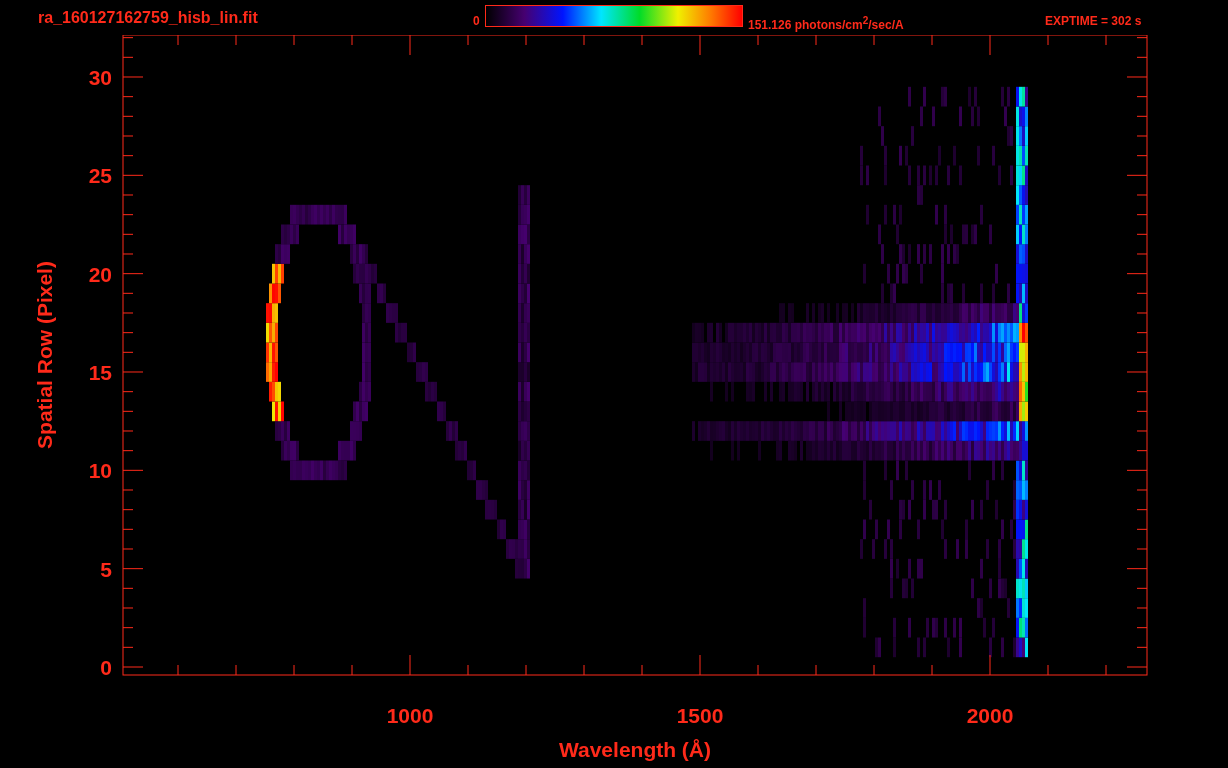  I want to click on y-axis-label: Spatial Row (Pixel), so click(44, 355).